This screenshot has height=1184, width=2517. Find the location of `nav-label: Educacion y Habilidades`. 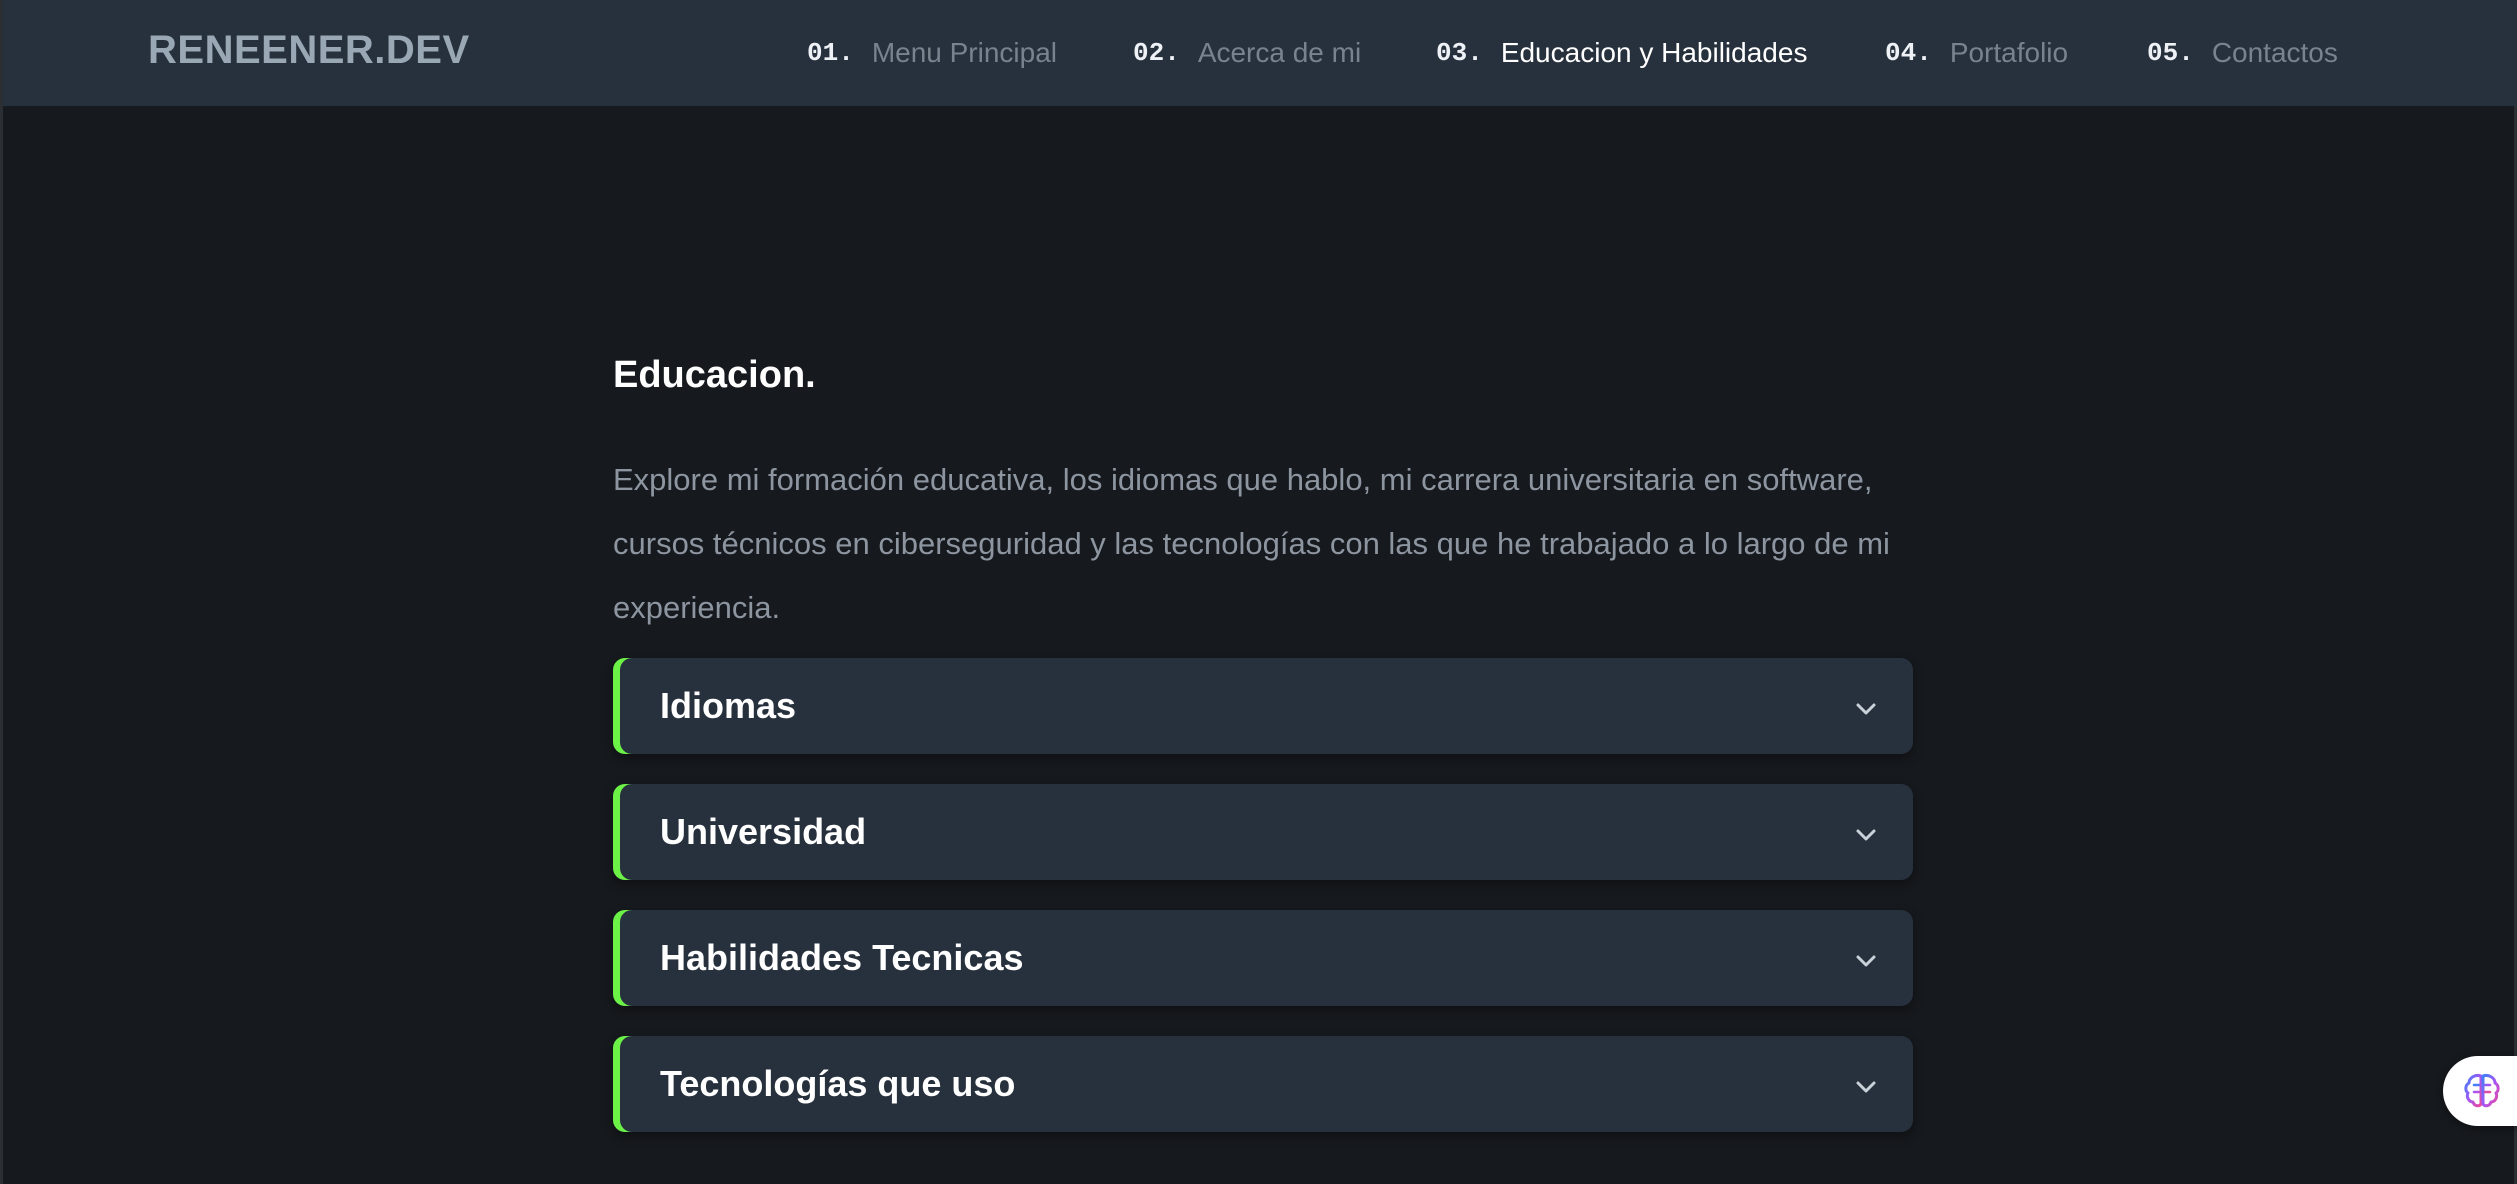

nav-label: Educacion y Habilidades is located at coordinates (1654, 52).